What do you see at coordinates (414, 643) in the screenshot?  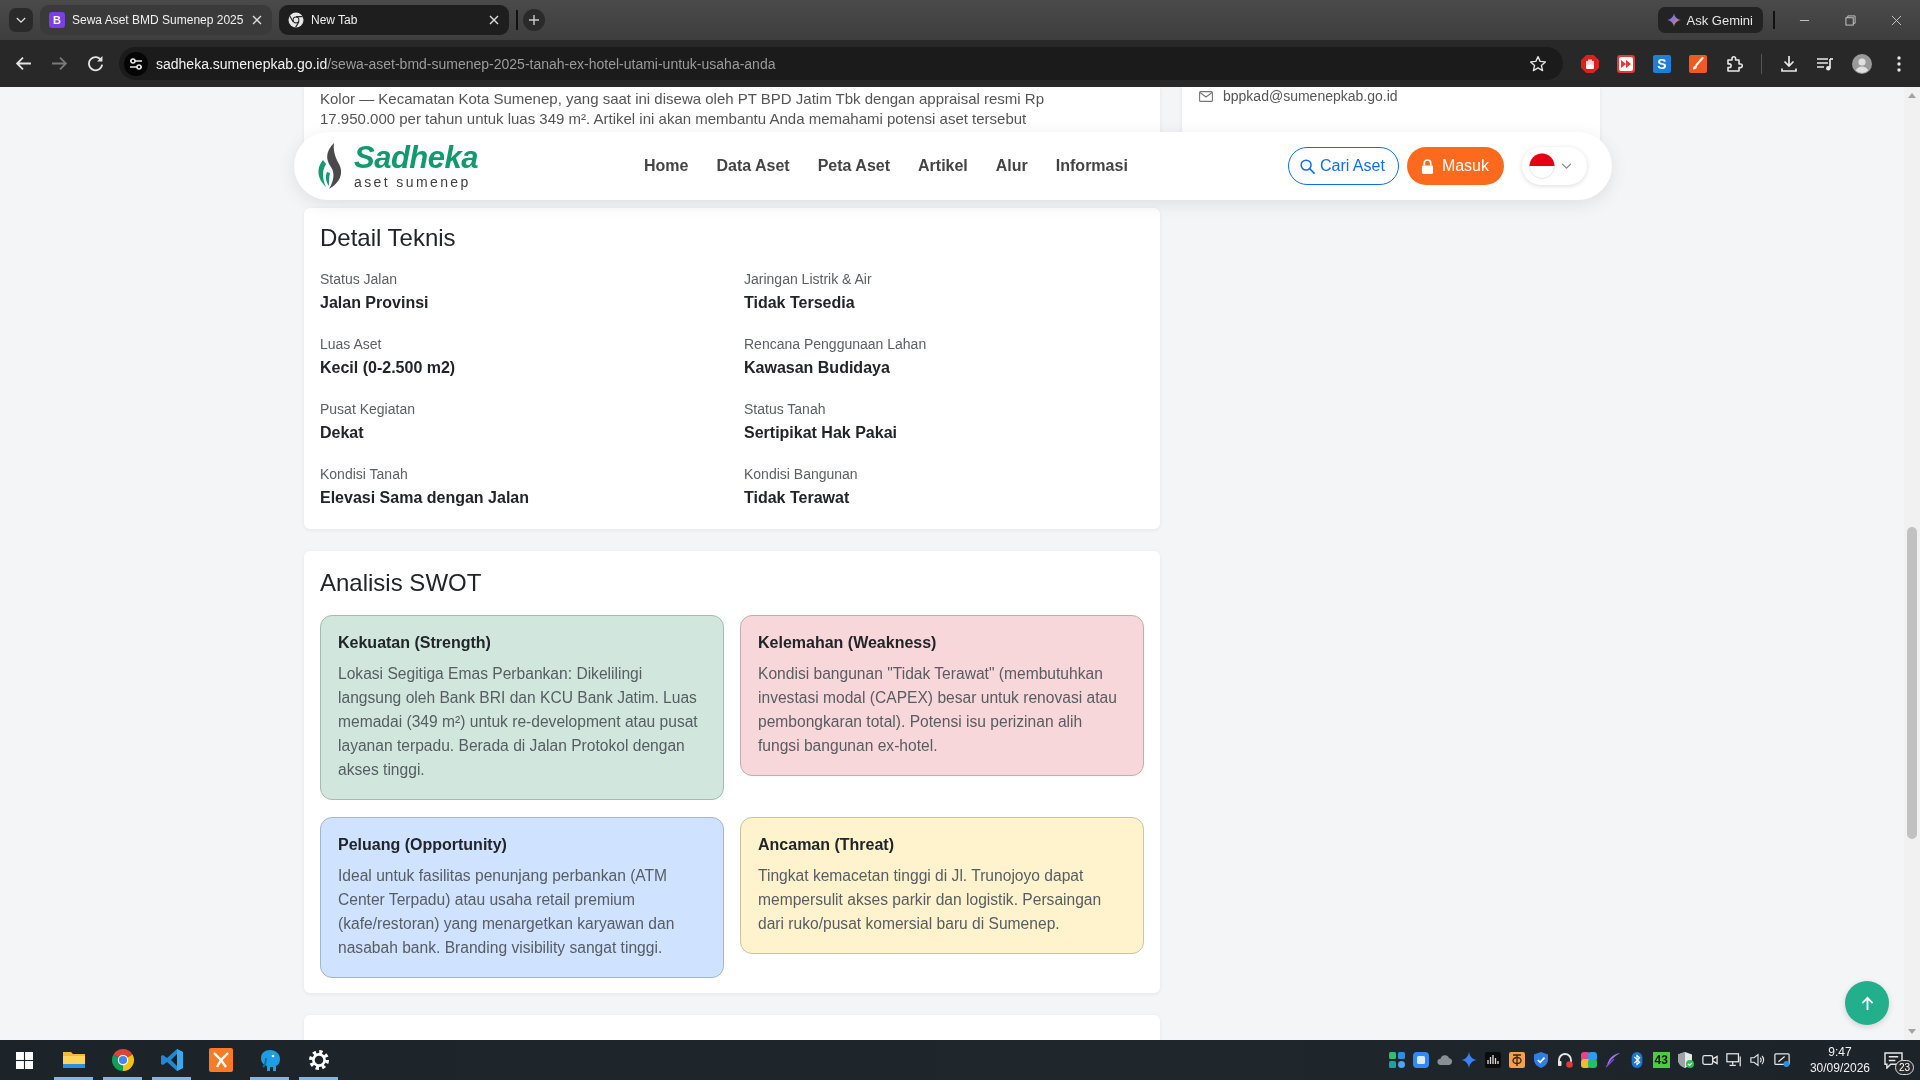 I see `swot-box-title: Kekuatan (Strength)` at bounding box center [414, 643].